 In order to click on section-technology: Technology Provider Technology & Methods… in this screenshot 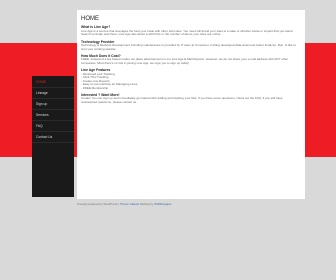, I will do `click(191, 46)`.